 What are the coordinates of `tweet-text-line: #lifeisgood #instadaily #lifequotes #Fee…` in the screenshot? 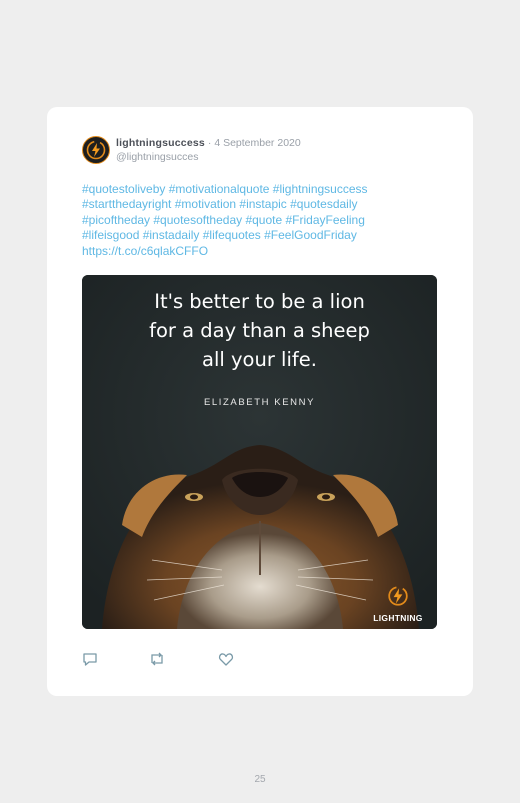 It's located at (252, 235).